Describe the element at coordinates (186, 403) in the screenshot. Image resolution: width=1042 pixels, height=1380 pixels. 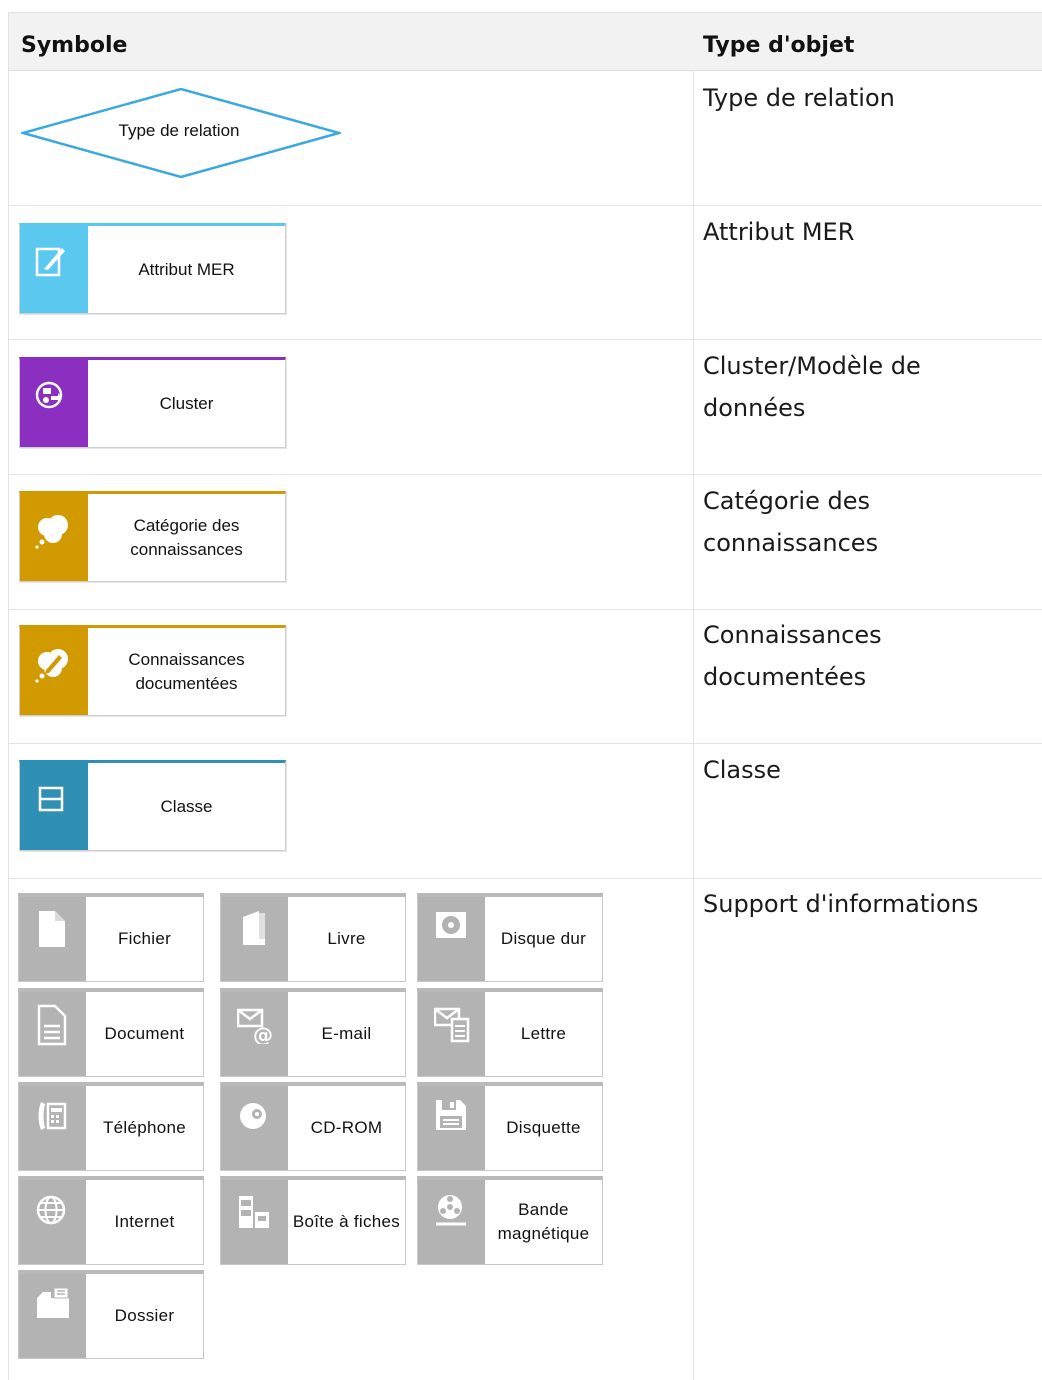
I see `cluster-label: Cluster` at that location.